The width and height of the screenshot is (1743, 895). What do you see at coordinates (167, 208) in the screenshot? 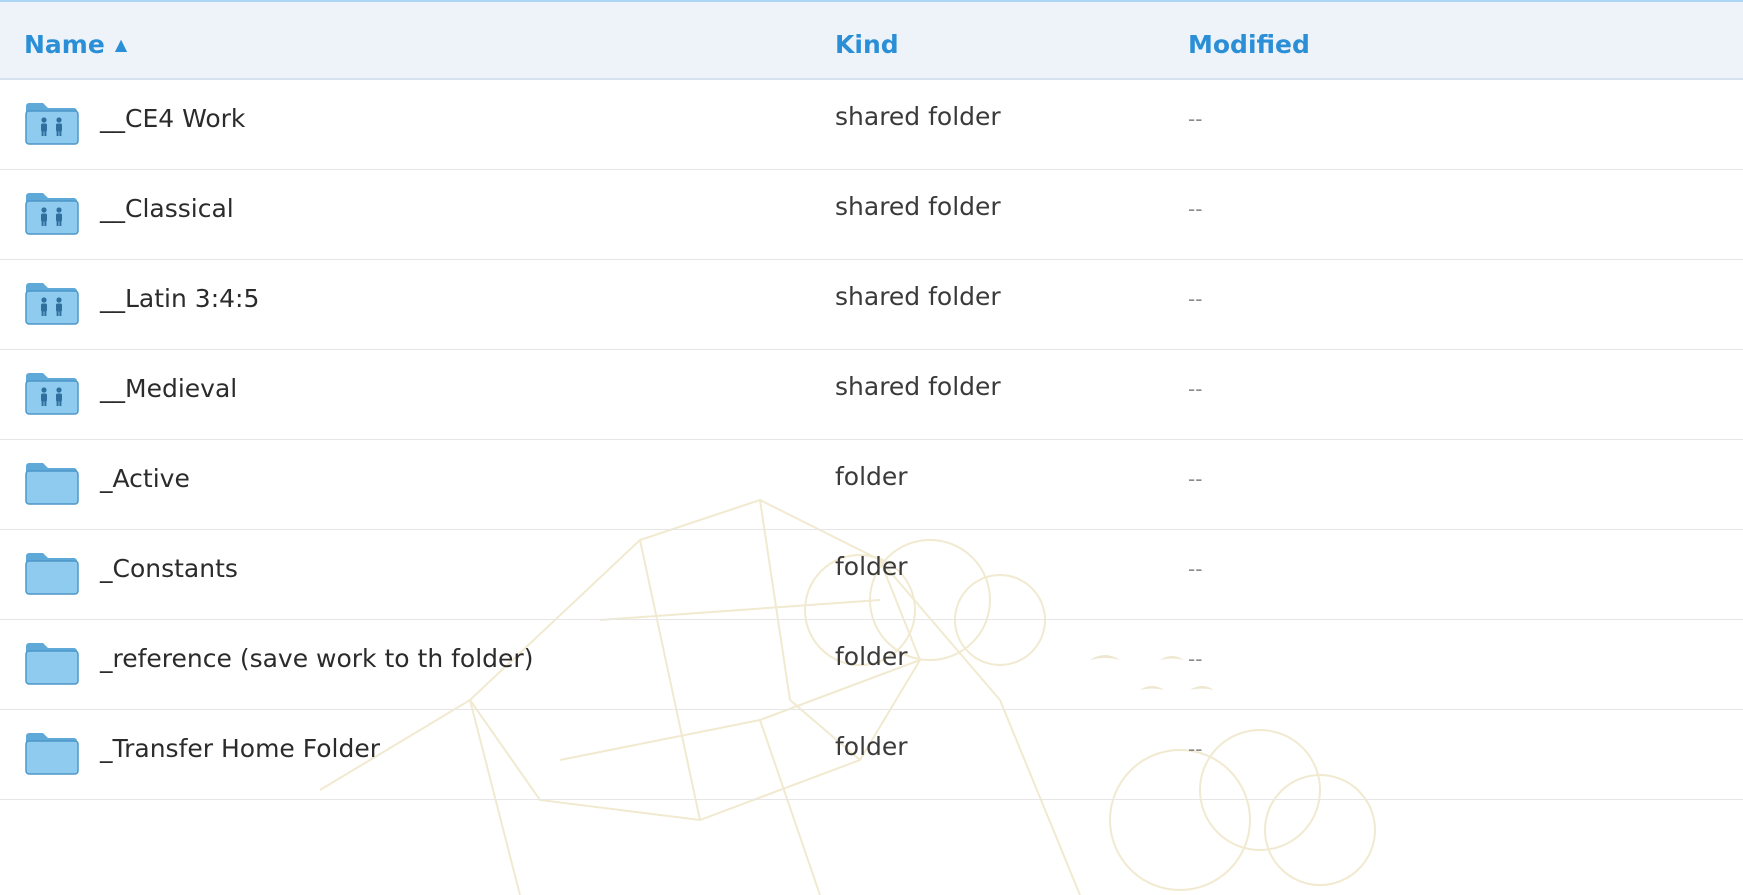
I see `file-name: __Classical` at bounding box center [167, 208].